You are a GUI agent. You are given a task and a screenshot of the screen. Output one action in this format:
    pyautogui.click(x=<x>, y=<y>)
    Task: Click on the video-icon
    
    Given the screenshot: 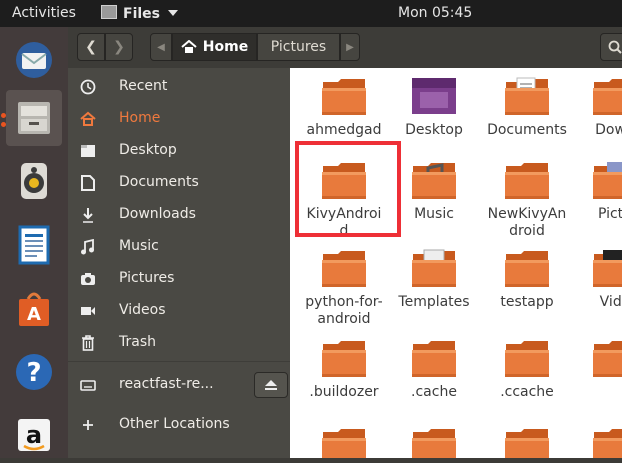 What is the action you would take?
    pyautogui.click(x=88, y=311)
    